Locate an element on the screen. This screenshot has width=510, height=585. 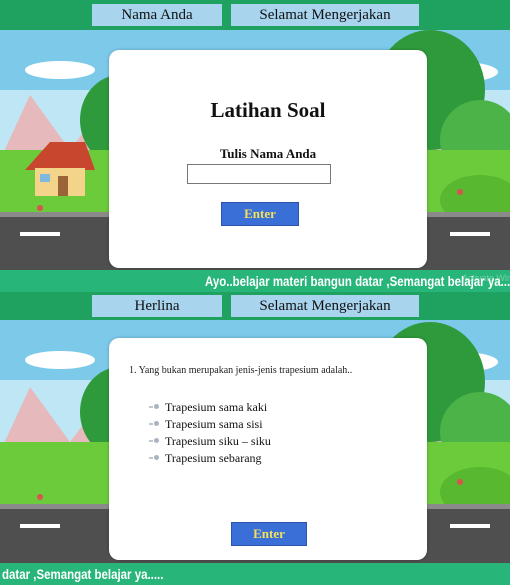
top-bar: Nama Anda Selamat Mengerjakan is located at coordinates (255, 15).